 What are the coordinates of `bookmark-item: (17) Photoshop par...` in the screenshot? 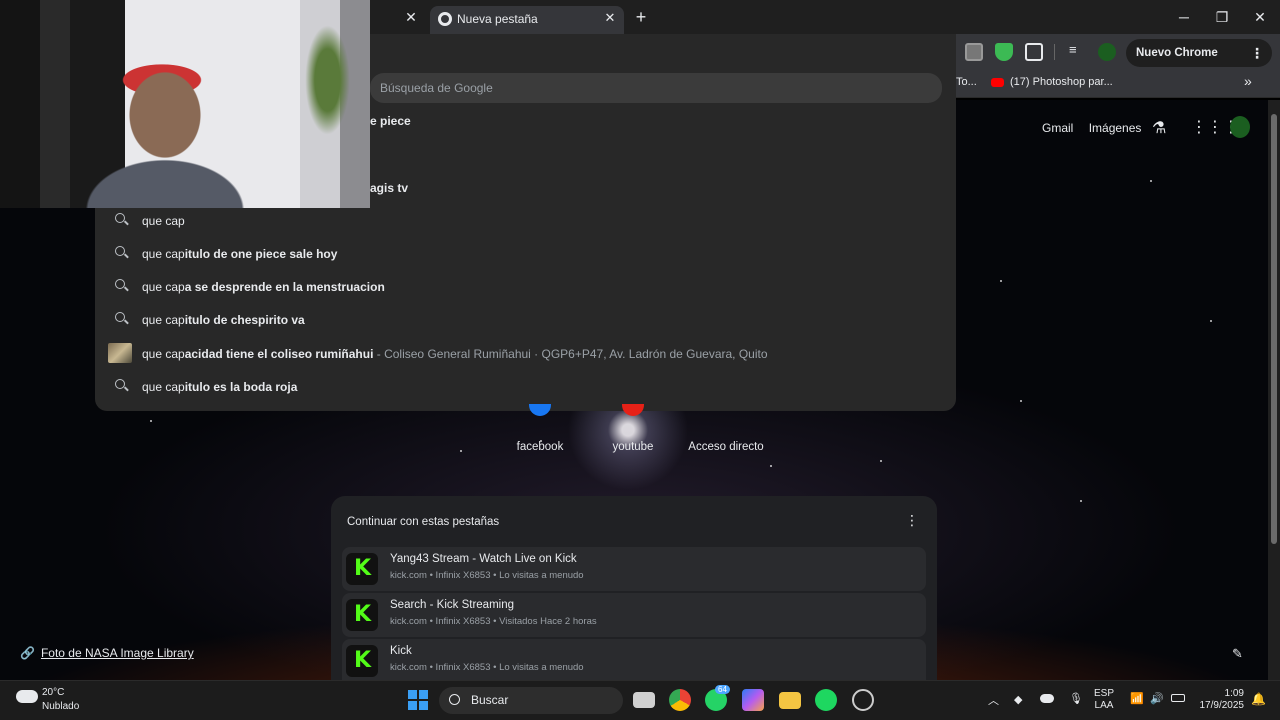 It's located at (1061, 82).